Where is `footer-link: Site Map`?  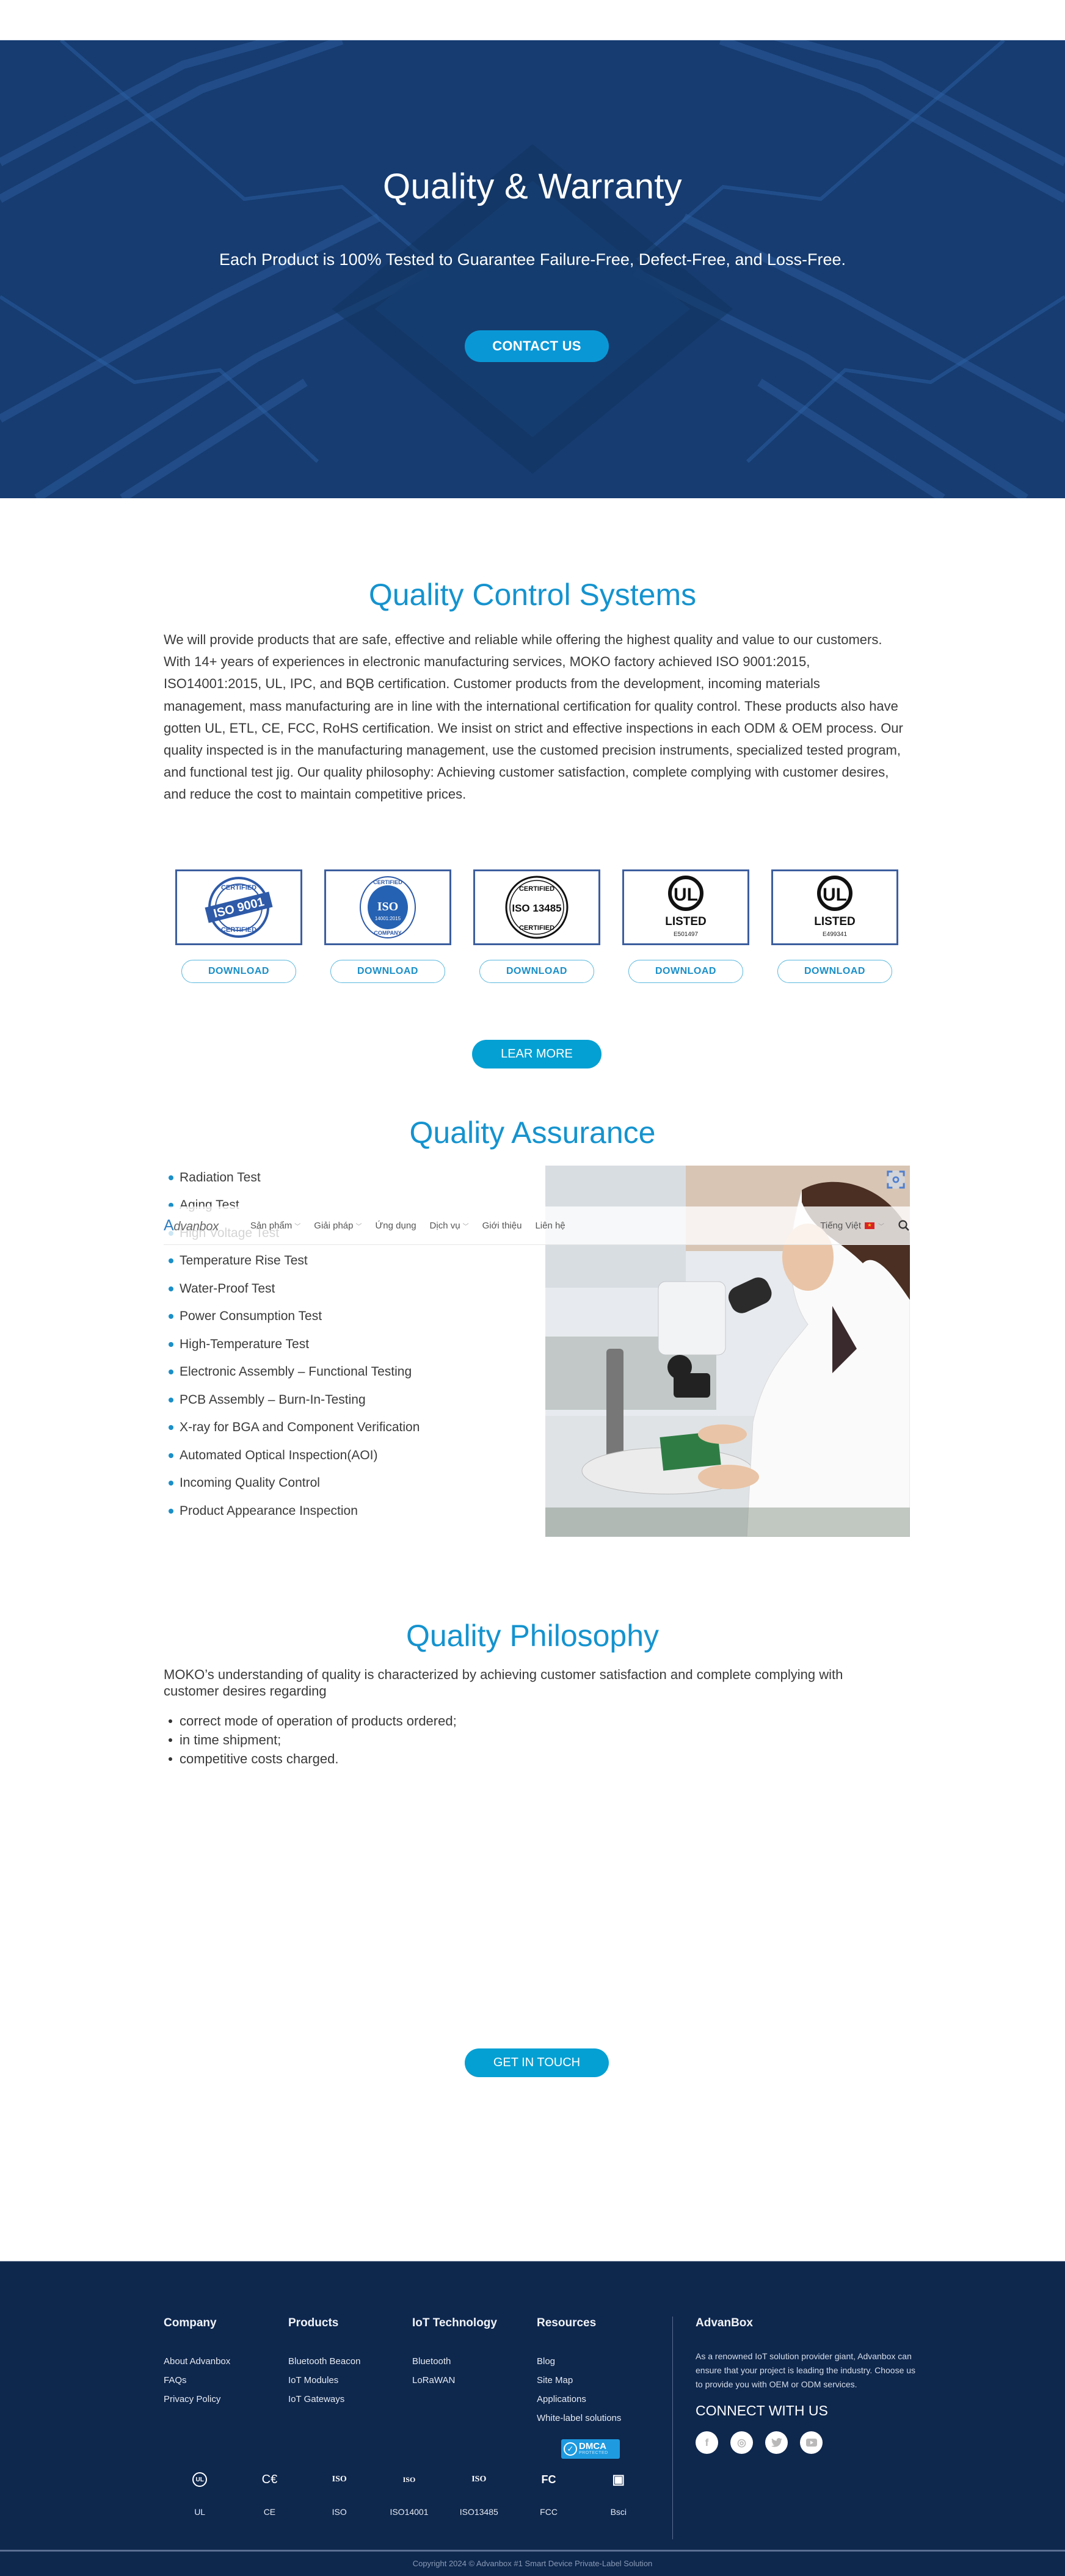
footer-link: Site Map is located at coordinates (579, 2384).